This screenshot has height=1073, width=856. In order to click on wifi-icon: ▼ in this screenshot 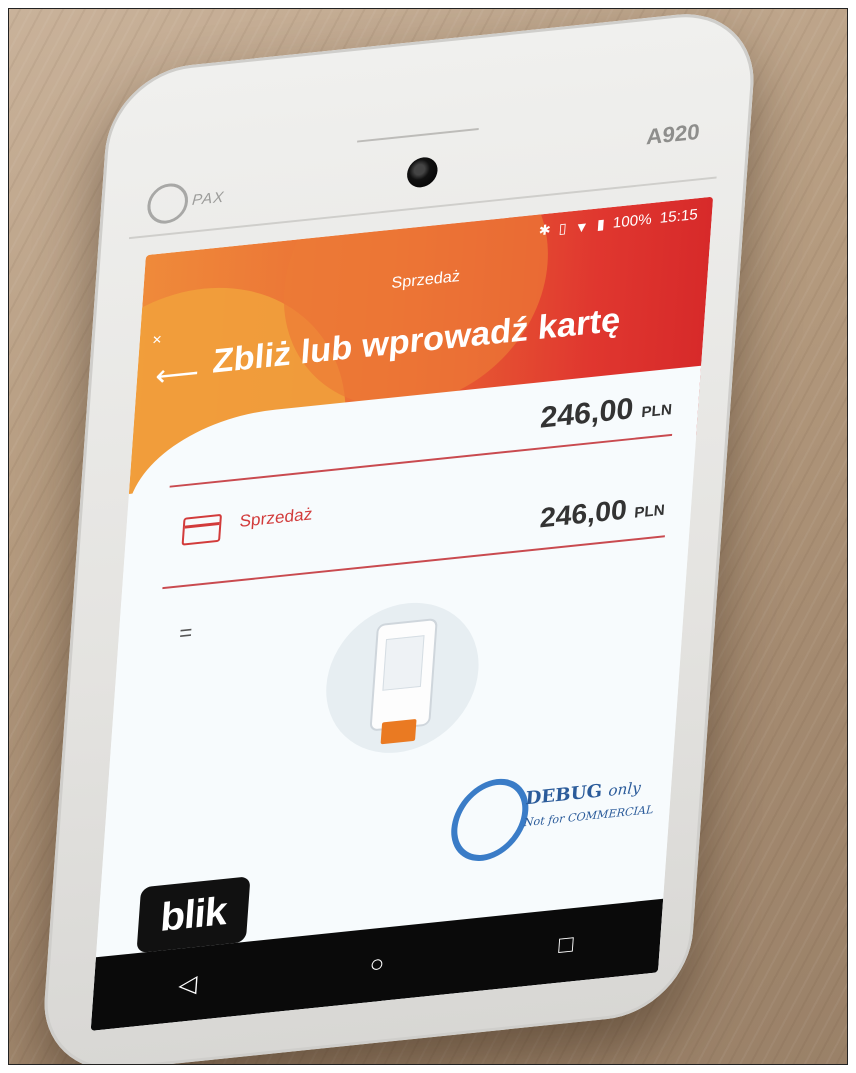, I will do `click(582, 226)`.